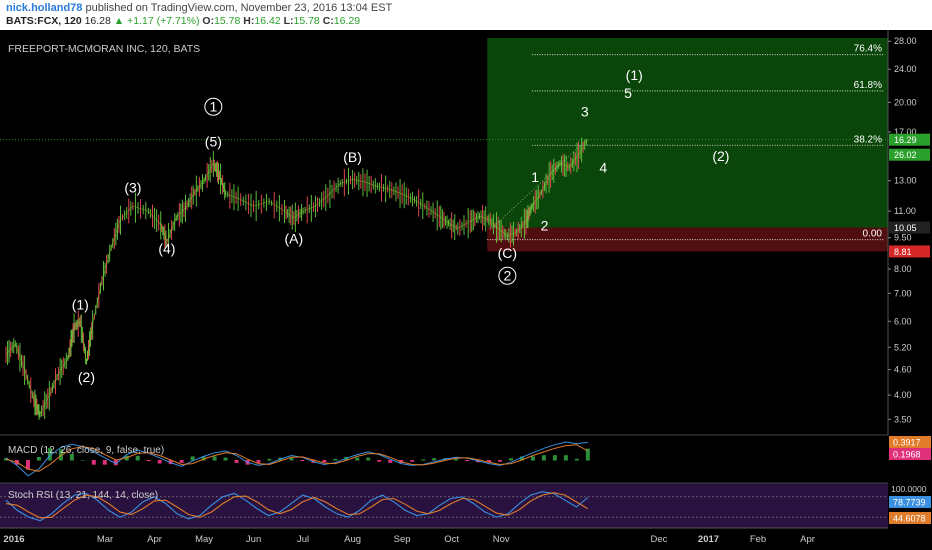  I want to click on wave-label: (3), so click(132, 187).